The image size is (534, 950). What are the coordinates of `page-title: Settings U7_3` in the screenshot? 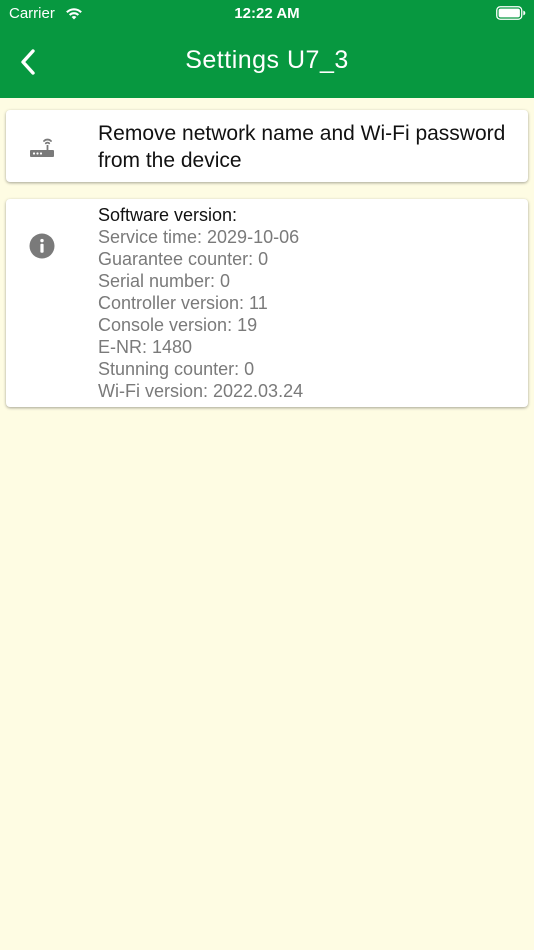 It's located at (267, 60).